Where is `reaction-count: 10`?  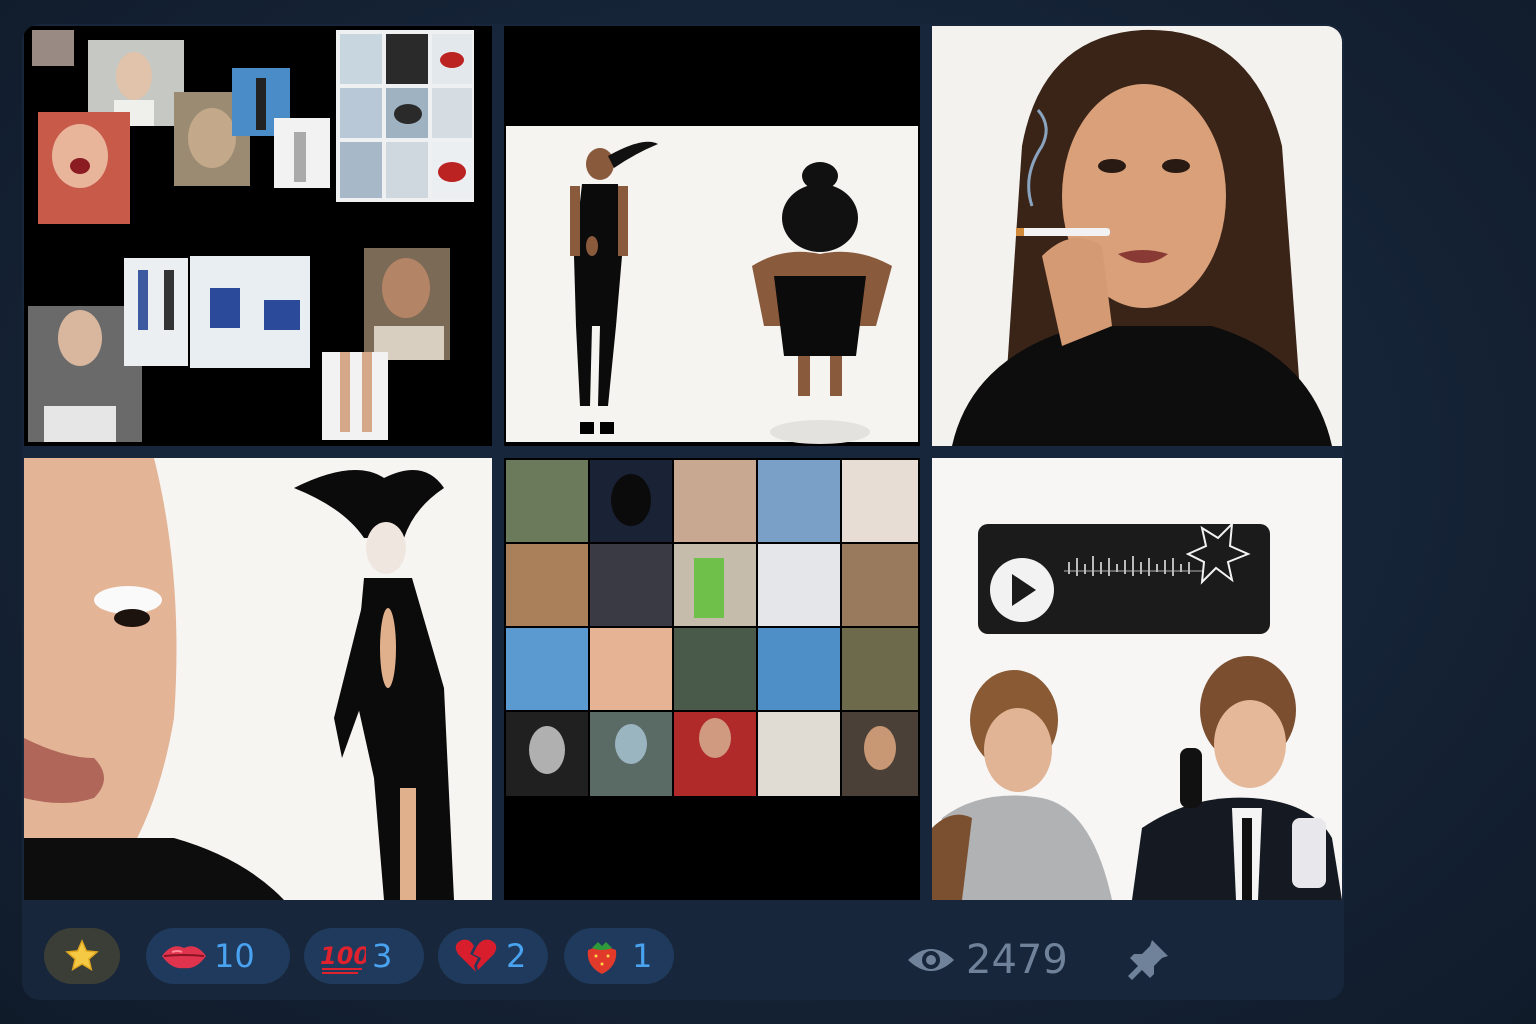
reaction-count: 10 is located at coordinates (234, 956).